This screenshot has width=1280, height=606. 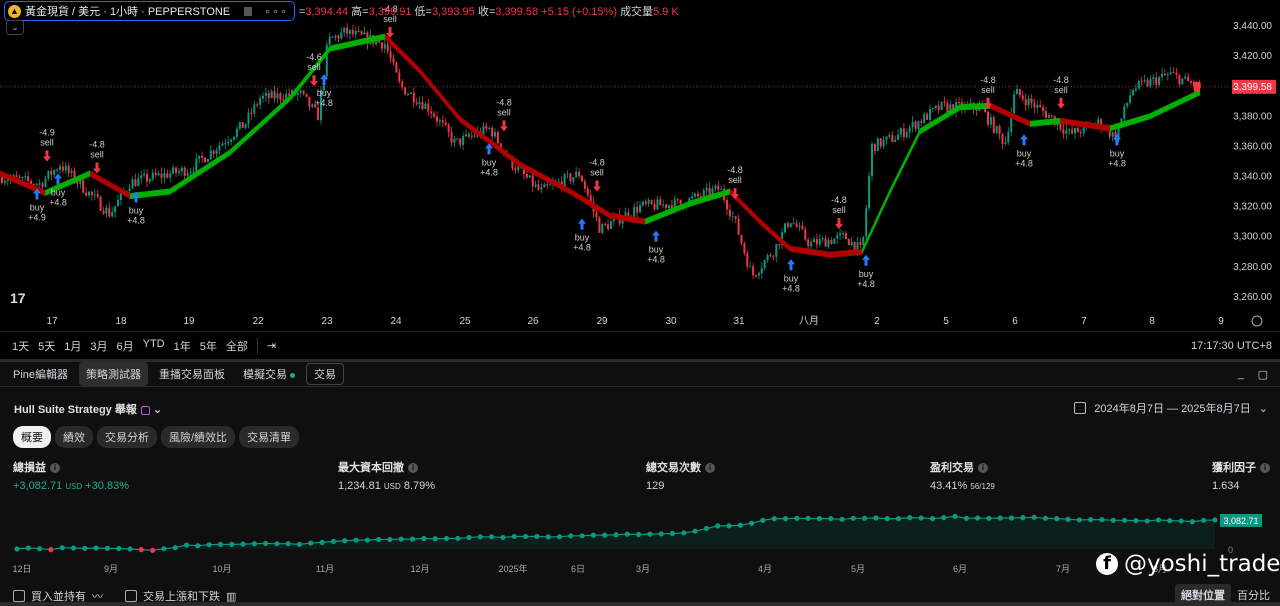 What do you see at coordinates (192, 374) in the screenshot?
I see `tab-2: 重播交易面板` at bounding box center [192, 374].